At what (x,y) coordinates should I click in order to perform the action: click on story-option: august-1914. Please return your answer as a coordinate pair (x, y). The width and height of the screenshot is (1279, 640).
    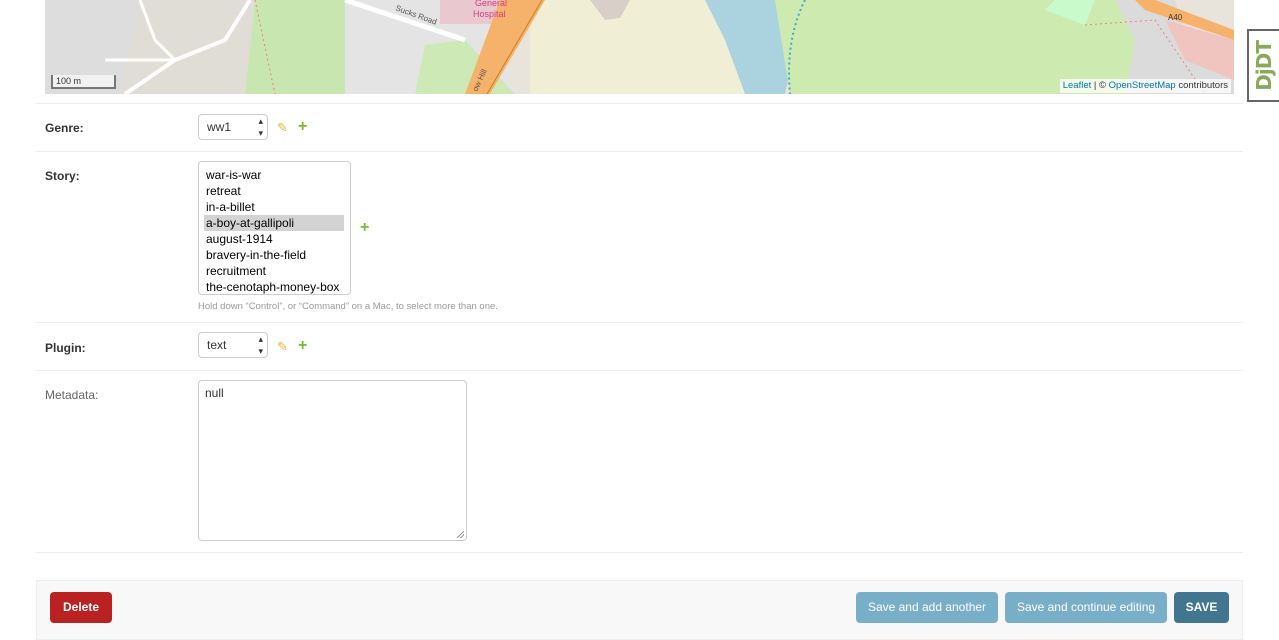
    Looking at the image, I should click on (274, 239).